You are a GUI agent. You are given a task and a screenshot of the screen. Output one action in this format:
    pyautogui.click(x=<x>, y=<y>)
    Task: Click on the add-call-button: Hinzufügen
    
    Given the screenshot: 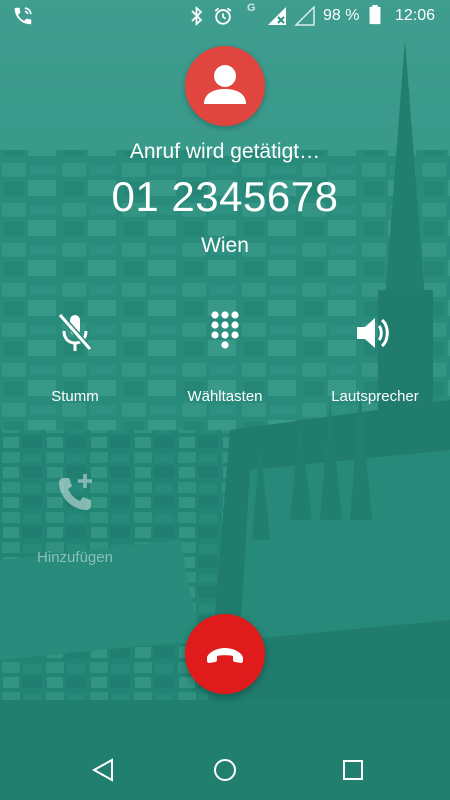 What is the action you would take?
    pyautogui.click(x=75, y=518)
    